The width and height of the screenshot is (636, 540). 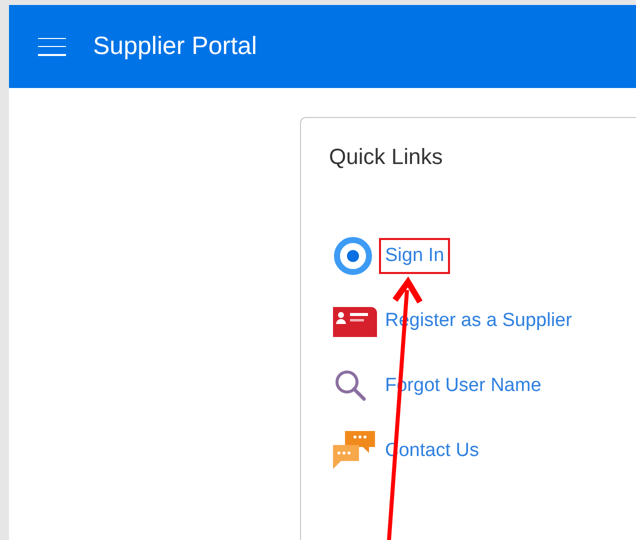 What do you see at coordinates (351, 386) in the screenshot?
I see `search-icon` at bounding box center [351, 386].